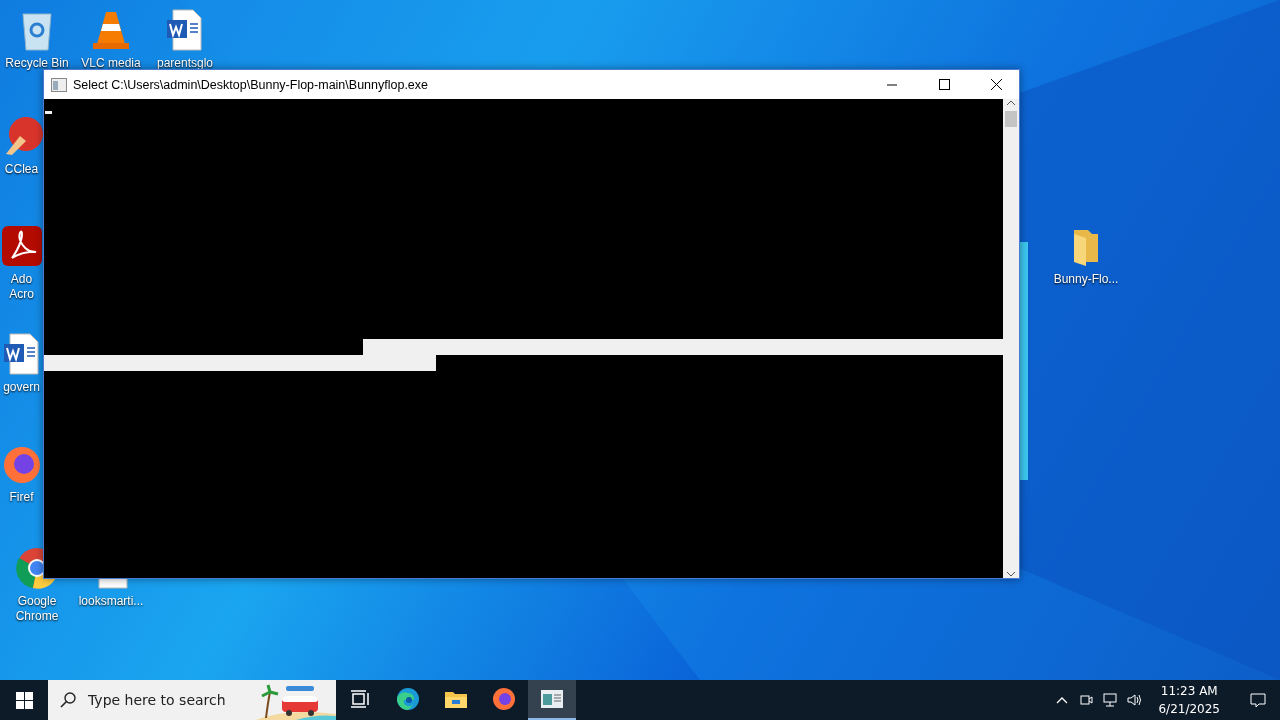 The image size is (1280, 720). I want to click on window-title: Select C:\Users\admin\Desktop\Bunny-Flop-main\Bunnyflop.exe, so click(251, 84).